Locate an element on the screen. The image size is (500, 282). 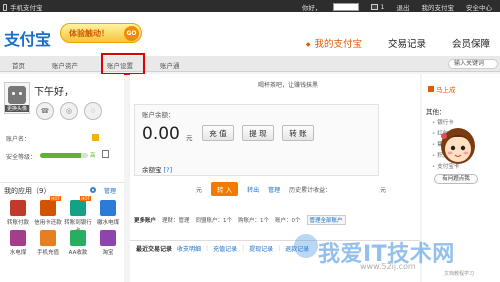
news-text: 喝杯茶吧，让赚钱抹黑 is located at coordinates (288, 84).